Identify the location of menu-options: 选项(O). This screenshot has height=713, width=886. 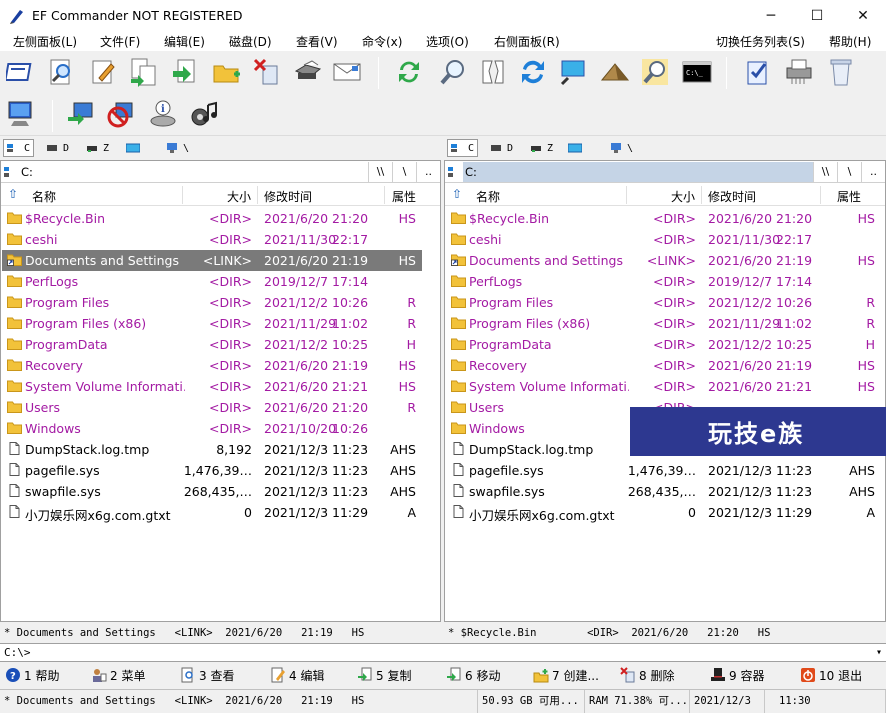
(447, 41).